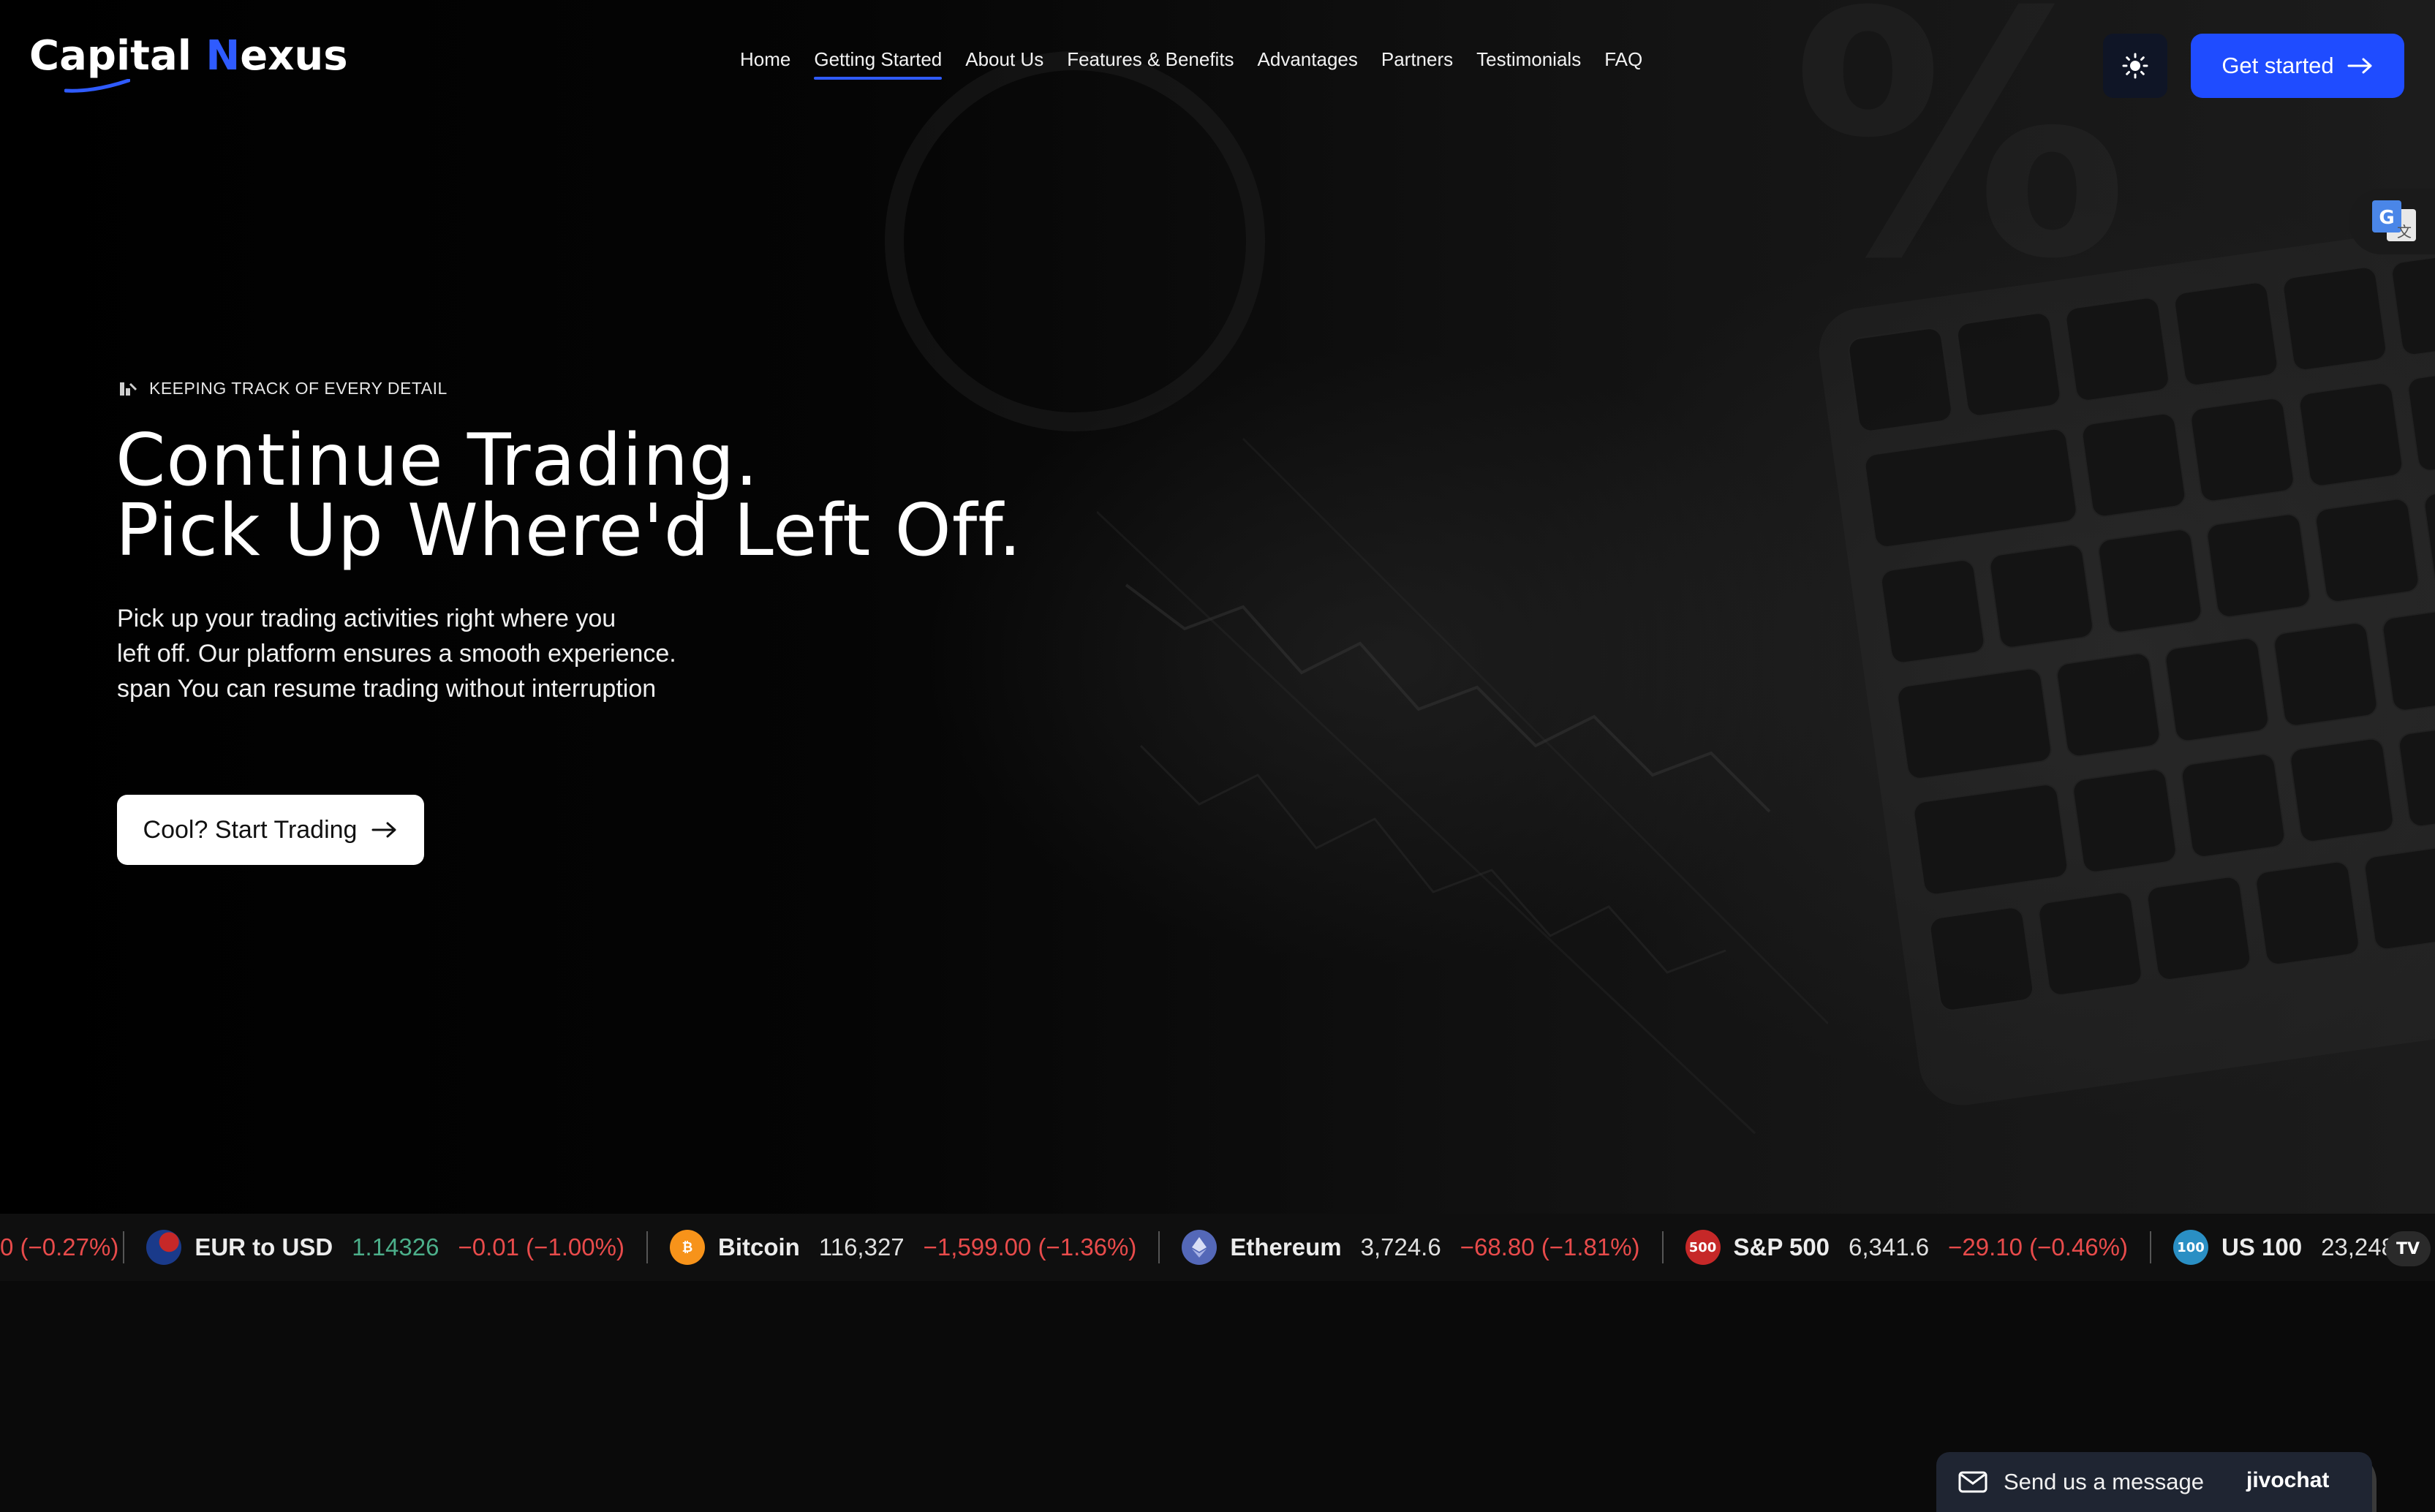 Image resolution: width=2435 pixels, height=1512 pixels. I want to click on sun-icon, so click(2135, 66).